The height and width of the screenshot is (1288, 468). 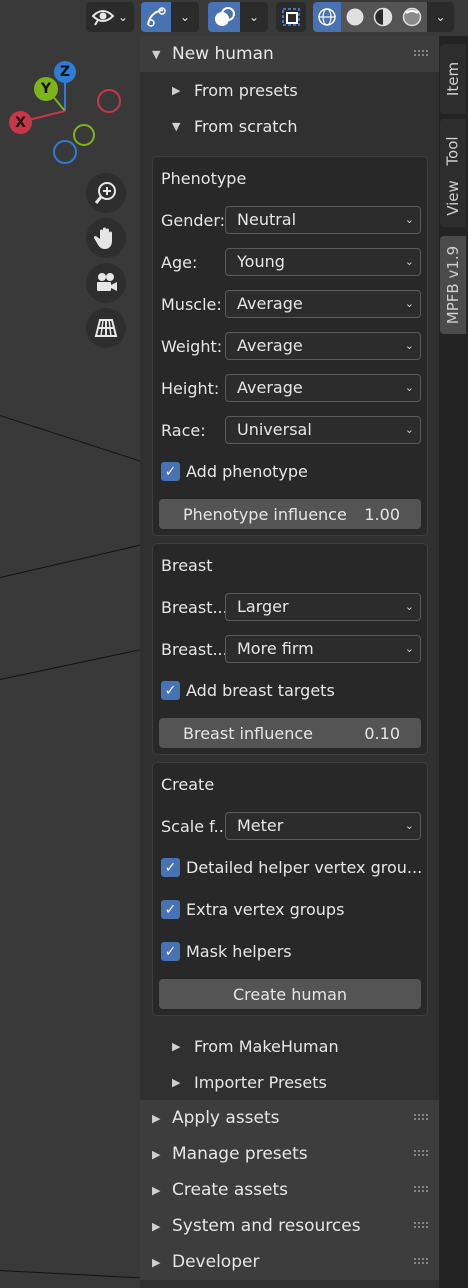 What do you see at coordinates (204, 178) in the screenshot?
I see `box-title: Phenotype` at bounding box center [204, 178].